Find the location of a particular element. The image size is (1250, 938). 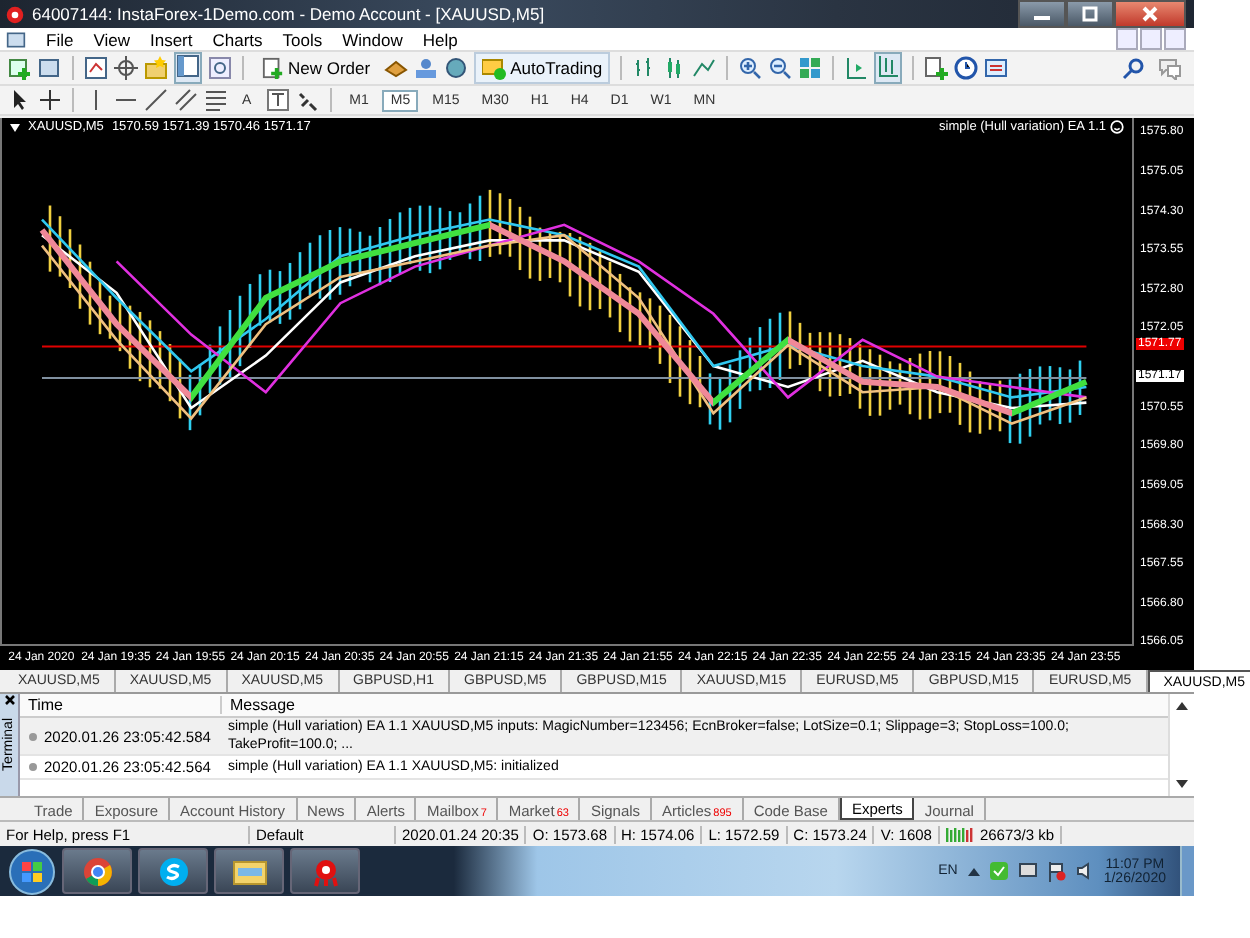

fibonacci-icon is located at coordinates (216, 100).